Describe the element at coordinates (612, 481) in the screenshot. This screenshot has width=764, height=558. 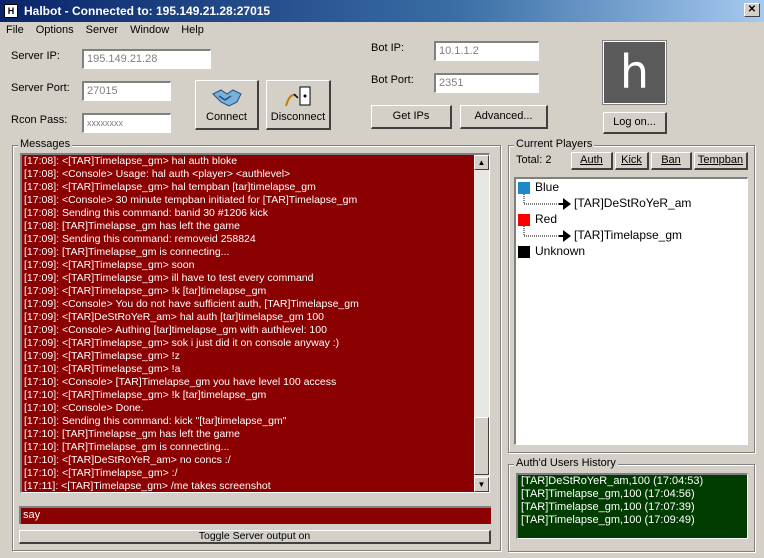
I see `history-line: [TAR]DeStRoYeR_am,100 (17:04:53)` at that location.